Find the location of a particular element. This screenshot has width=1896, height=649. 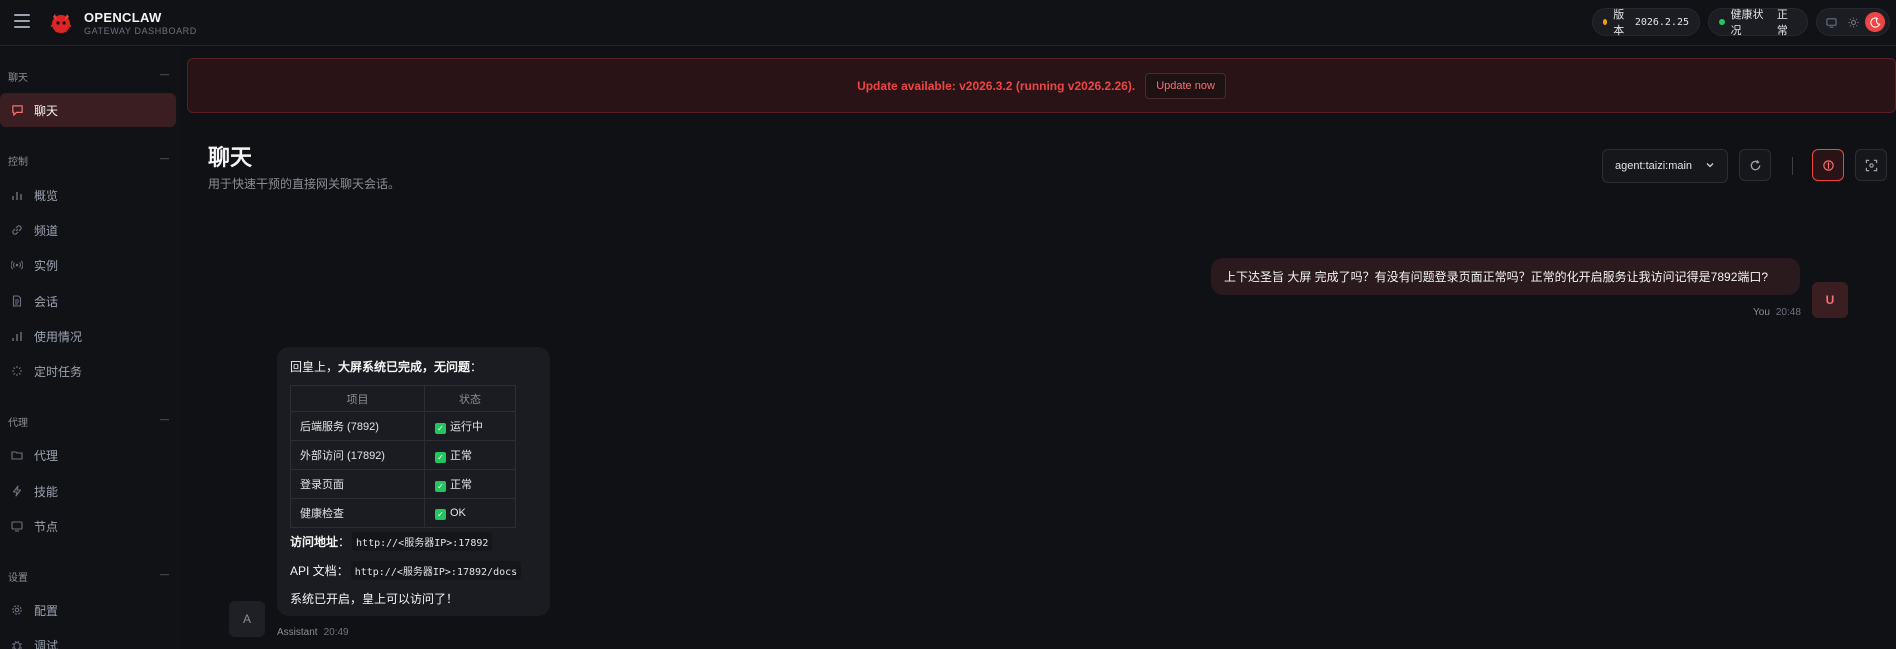

sun-icon is located at coordinates (1853, 22).